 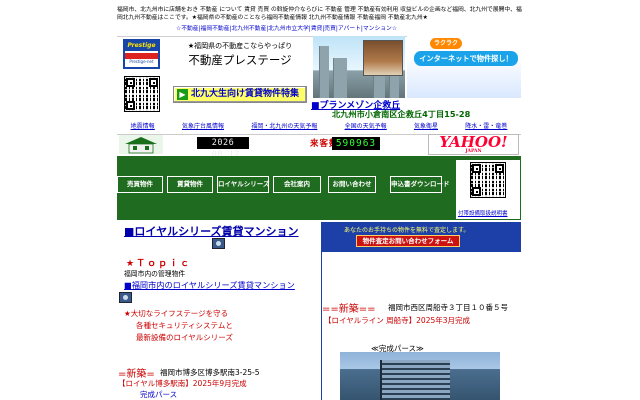 I want to click on menu-label: 会社案内, so click(x=297, y=184).